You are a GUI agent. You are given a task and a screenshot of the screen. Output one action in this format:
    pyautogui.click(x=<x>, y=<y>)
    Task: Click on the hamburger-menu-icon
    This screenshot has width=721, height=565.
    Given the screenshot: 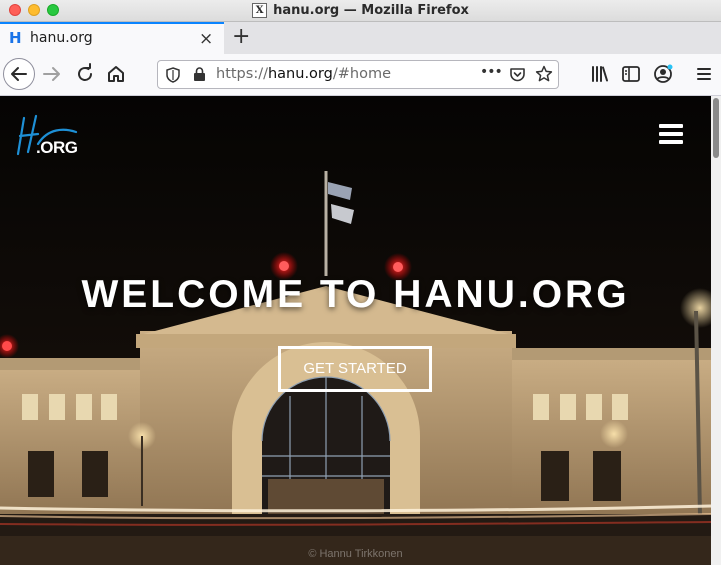 What is the action you would take?
    pyautogui.click(x=704, y=74)
    